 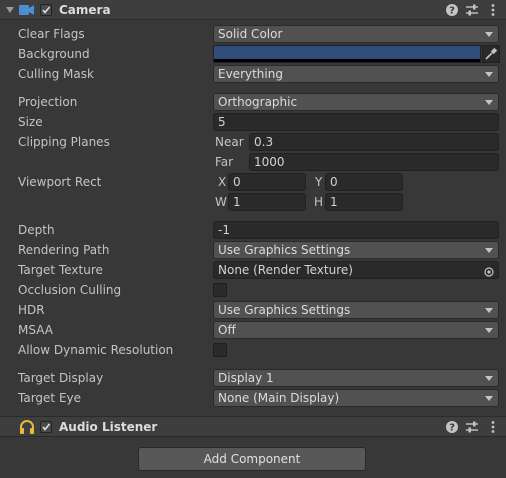 What do you see at coordinates (318, 202) in the screenshot?
I see `viewport-h-label: H` at bounding box center [318, 202].